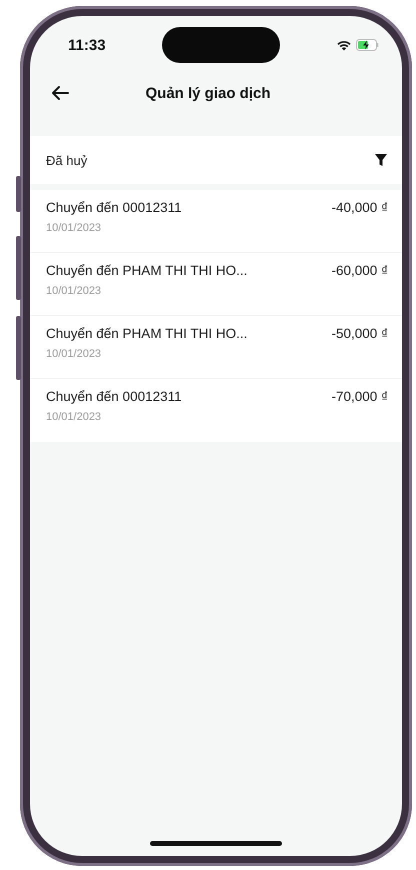 Image resolution: width=416 pixels, height=870 pixels. I want to click on filter-label: Đã huỷ, so click(67, 160).